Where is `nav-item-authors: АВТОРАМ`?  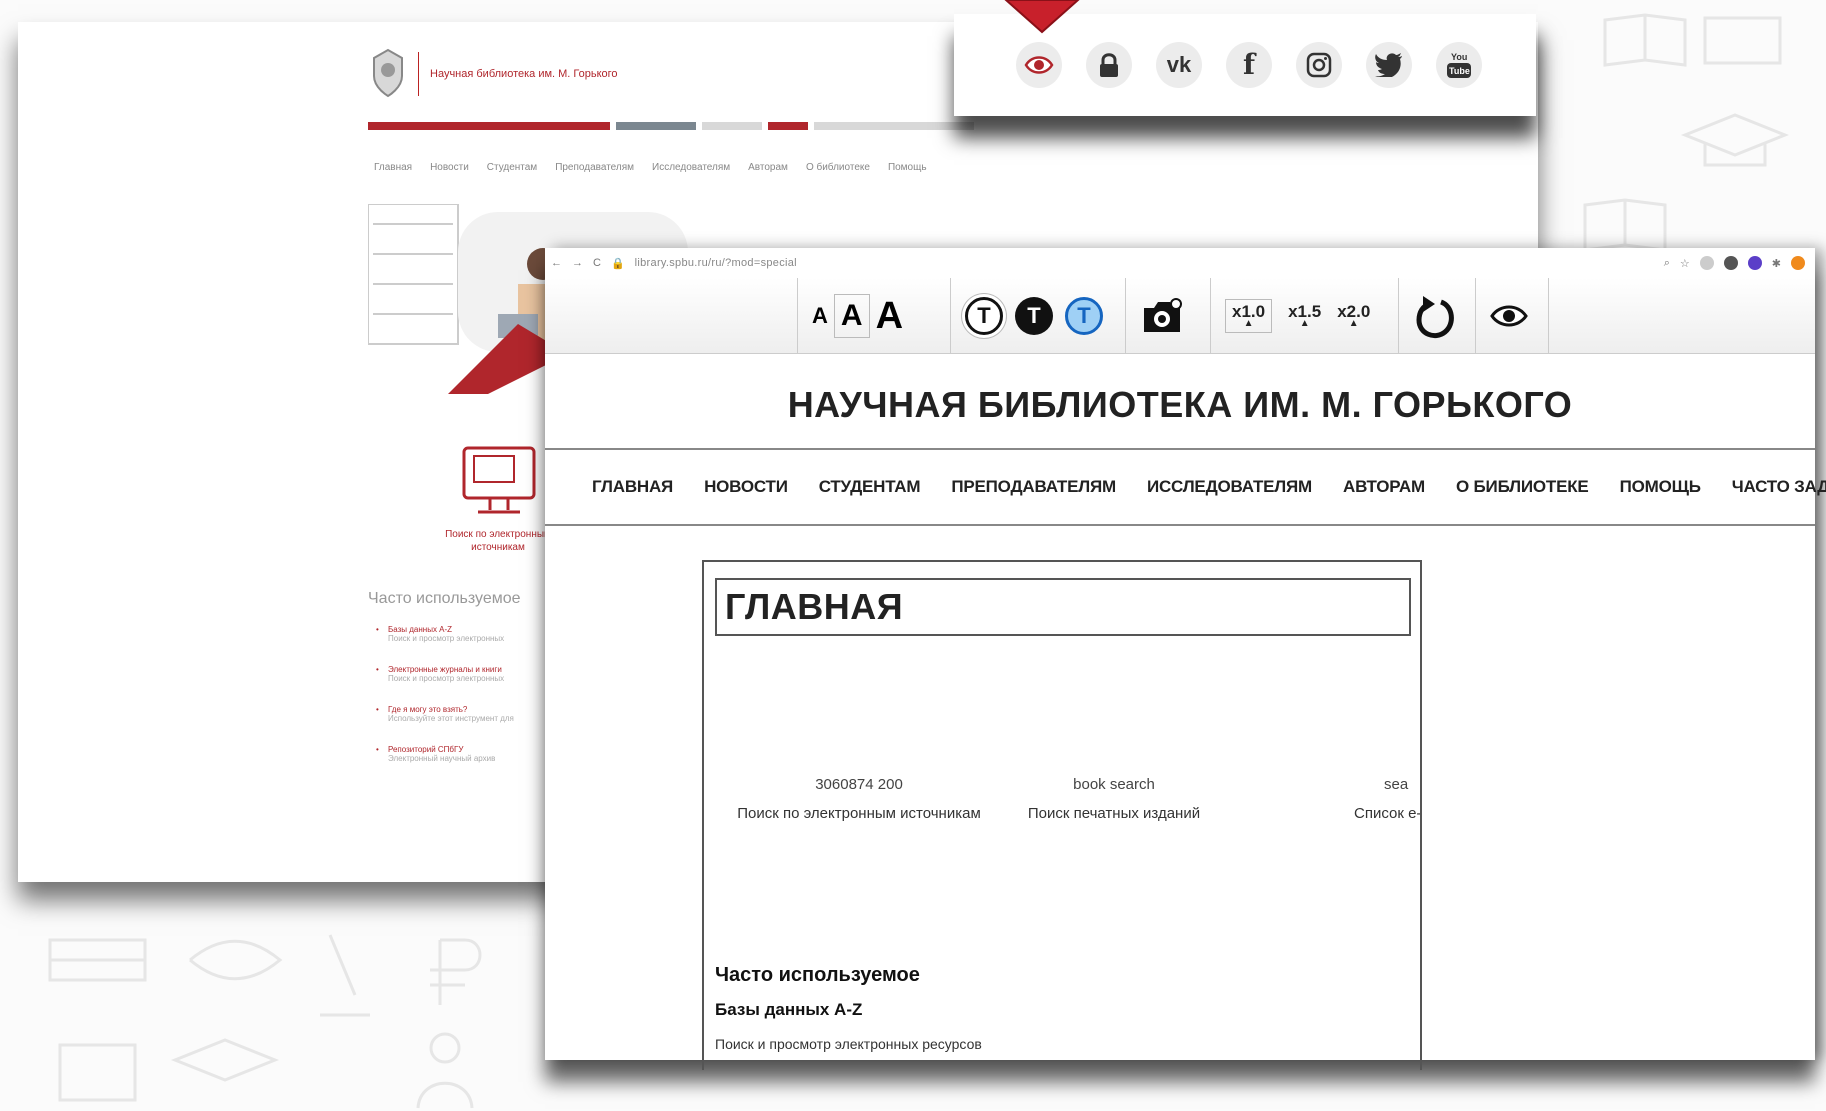 nav-item-authors: АВТОРАМ is located at coordinates (1384, 487).